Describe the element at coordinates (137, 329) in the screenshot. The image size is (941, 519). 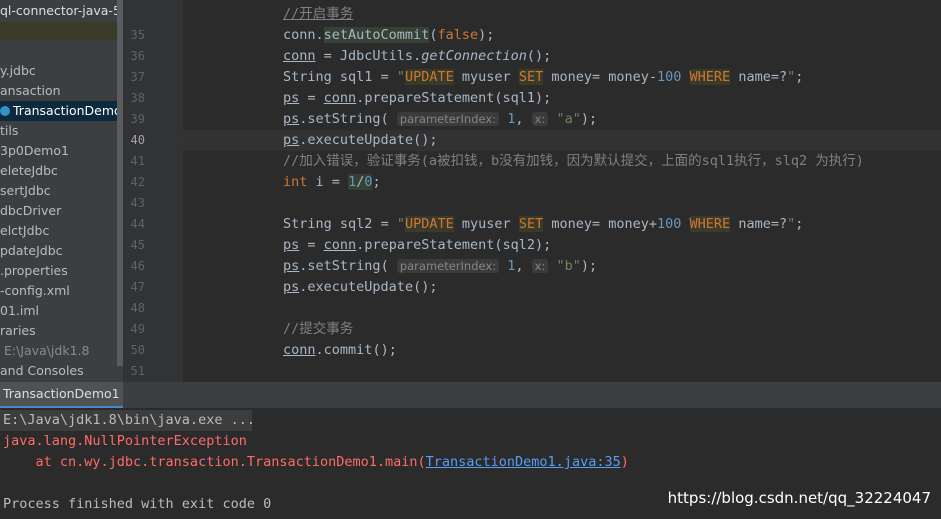
I see `line-number: 49` at that location.